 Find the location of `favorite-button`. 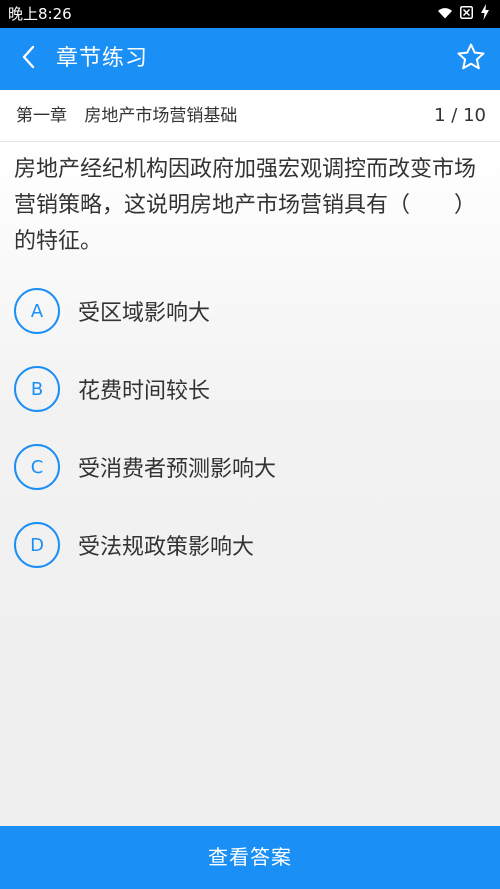

favorite-button is located at coordinates (471, 59).